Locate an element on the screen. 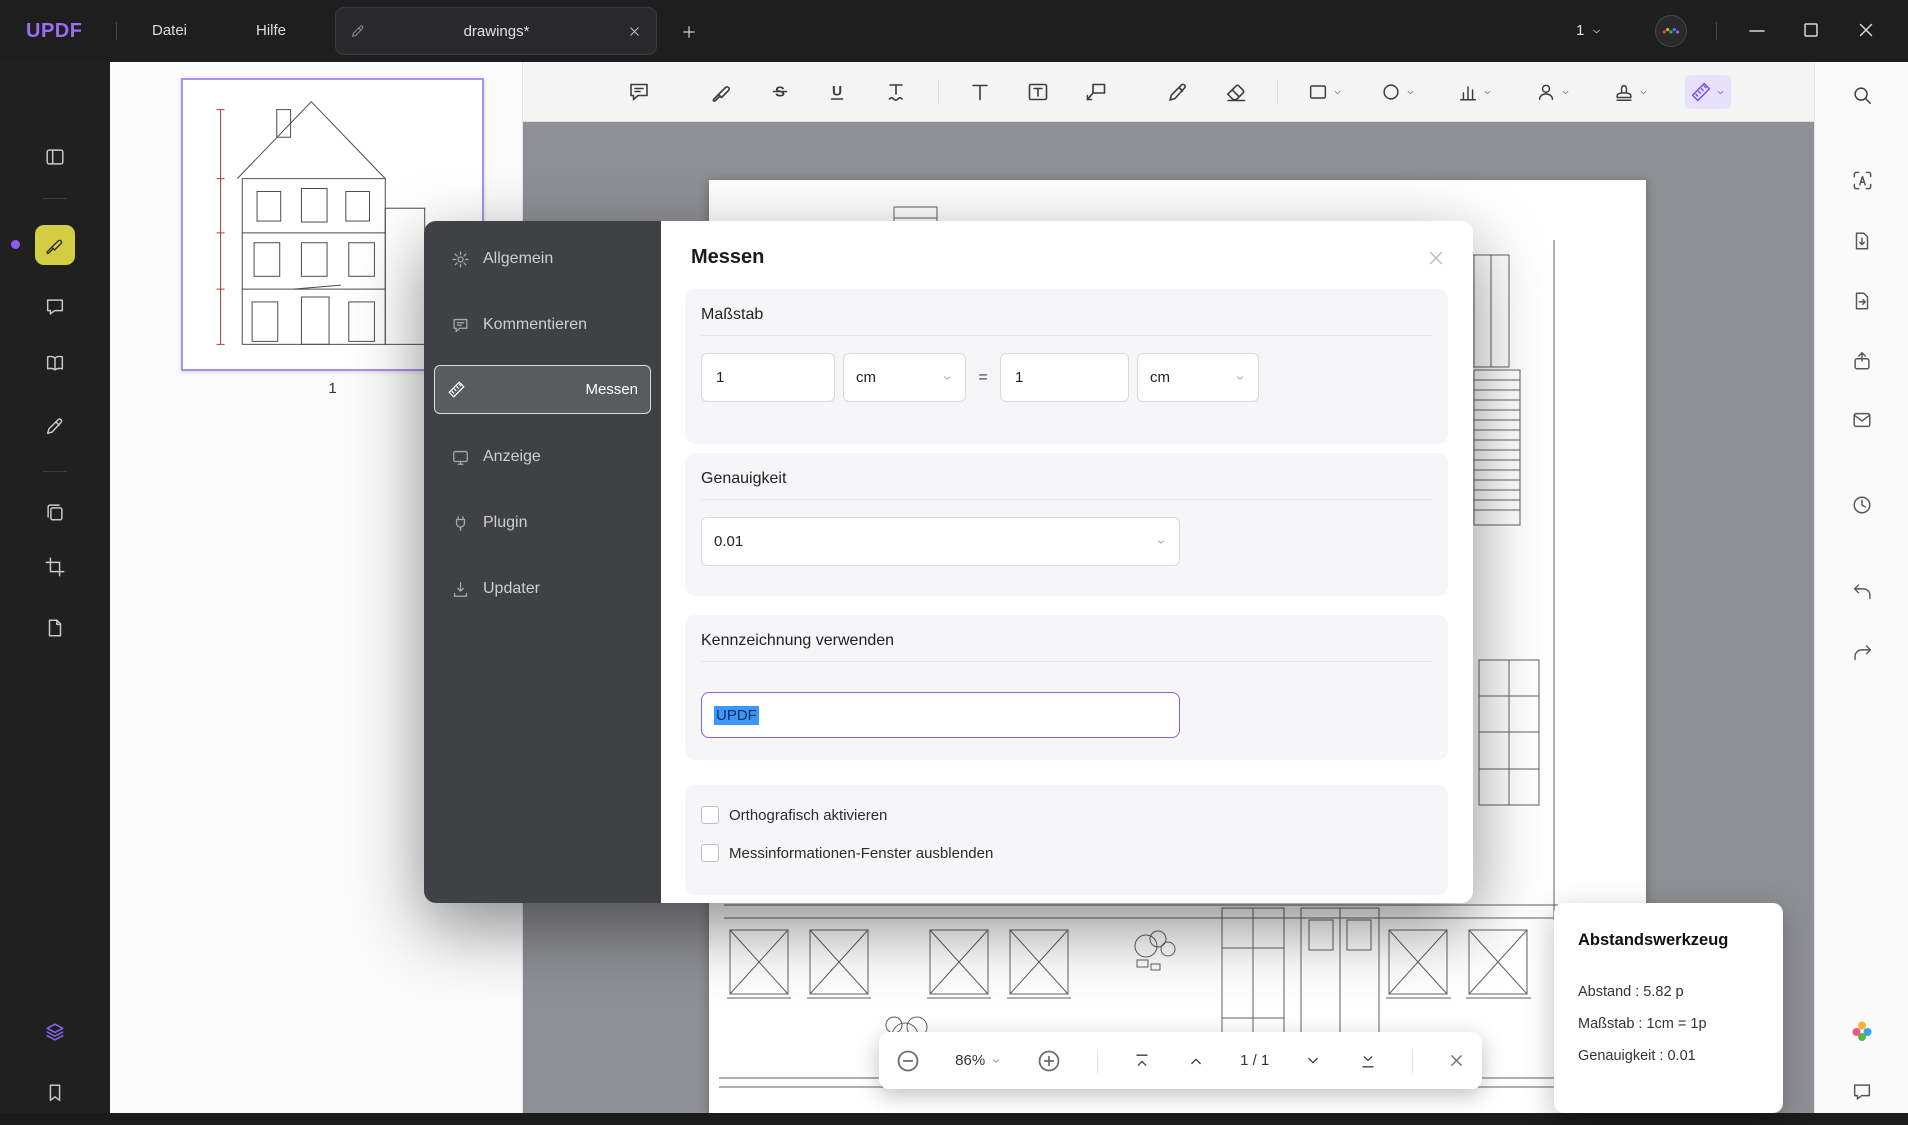  crop-button is located at coordinates (55, 567).